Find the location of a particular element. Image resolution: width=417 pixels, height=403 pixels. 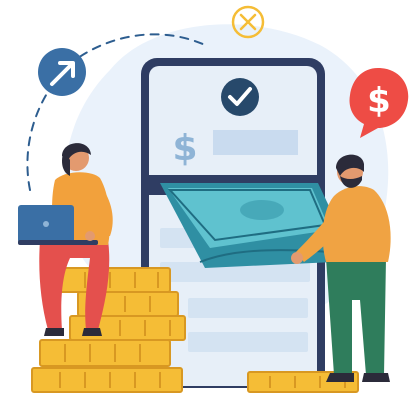

arrow-up-right-icon is located at coordinates (62, 72).